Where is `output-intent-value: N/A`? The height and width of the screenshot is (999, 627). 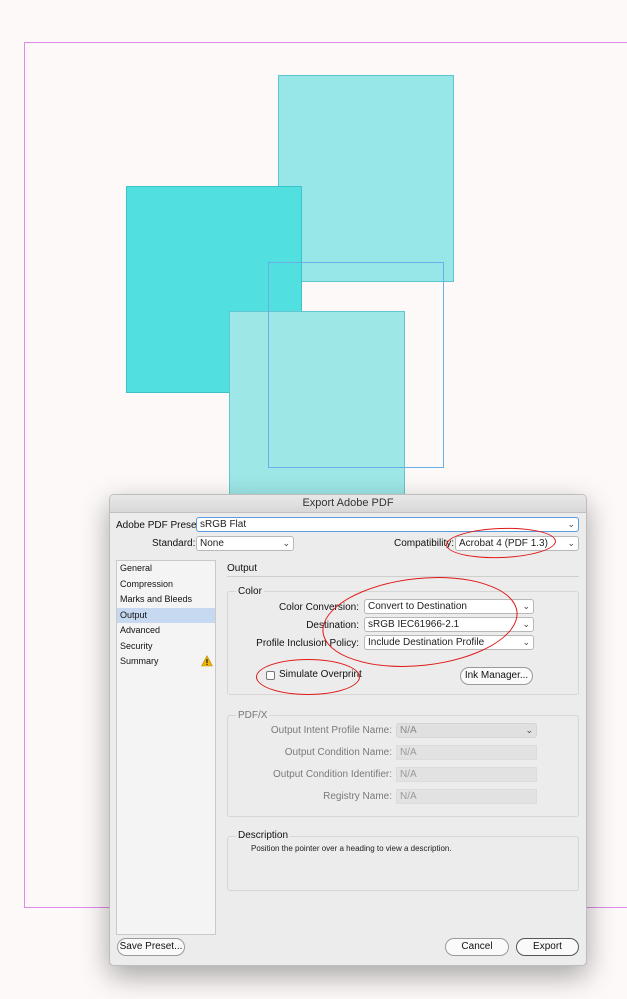
output-intent-value: N/A is located at coordinates (408, 730).